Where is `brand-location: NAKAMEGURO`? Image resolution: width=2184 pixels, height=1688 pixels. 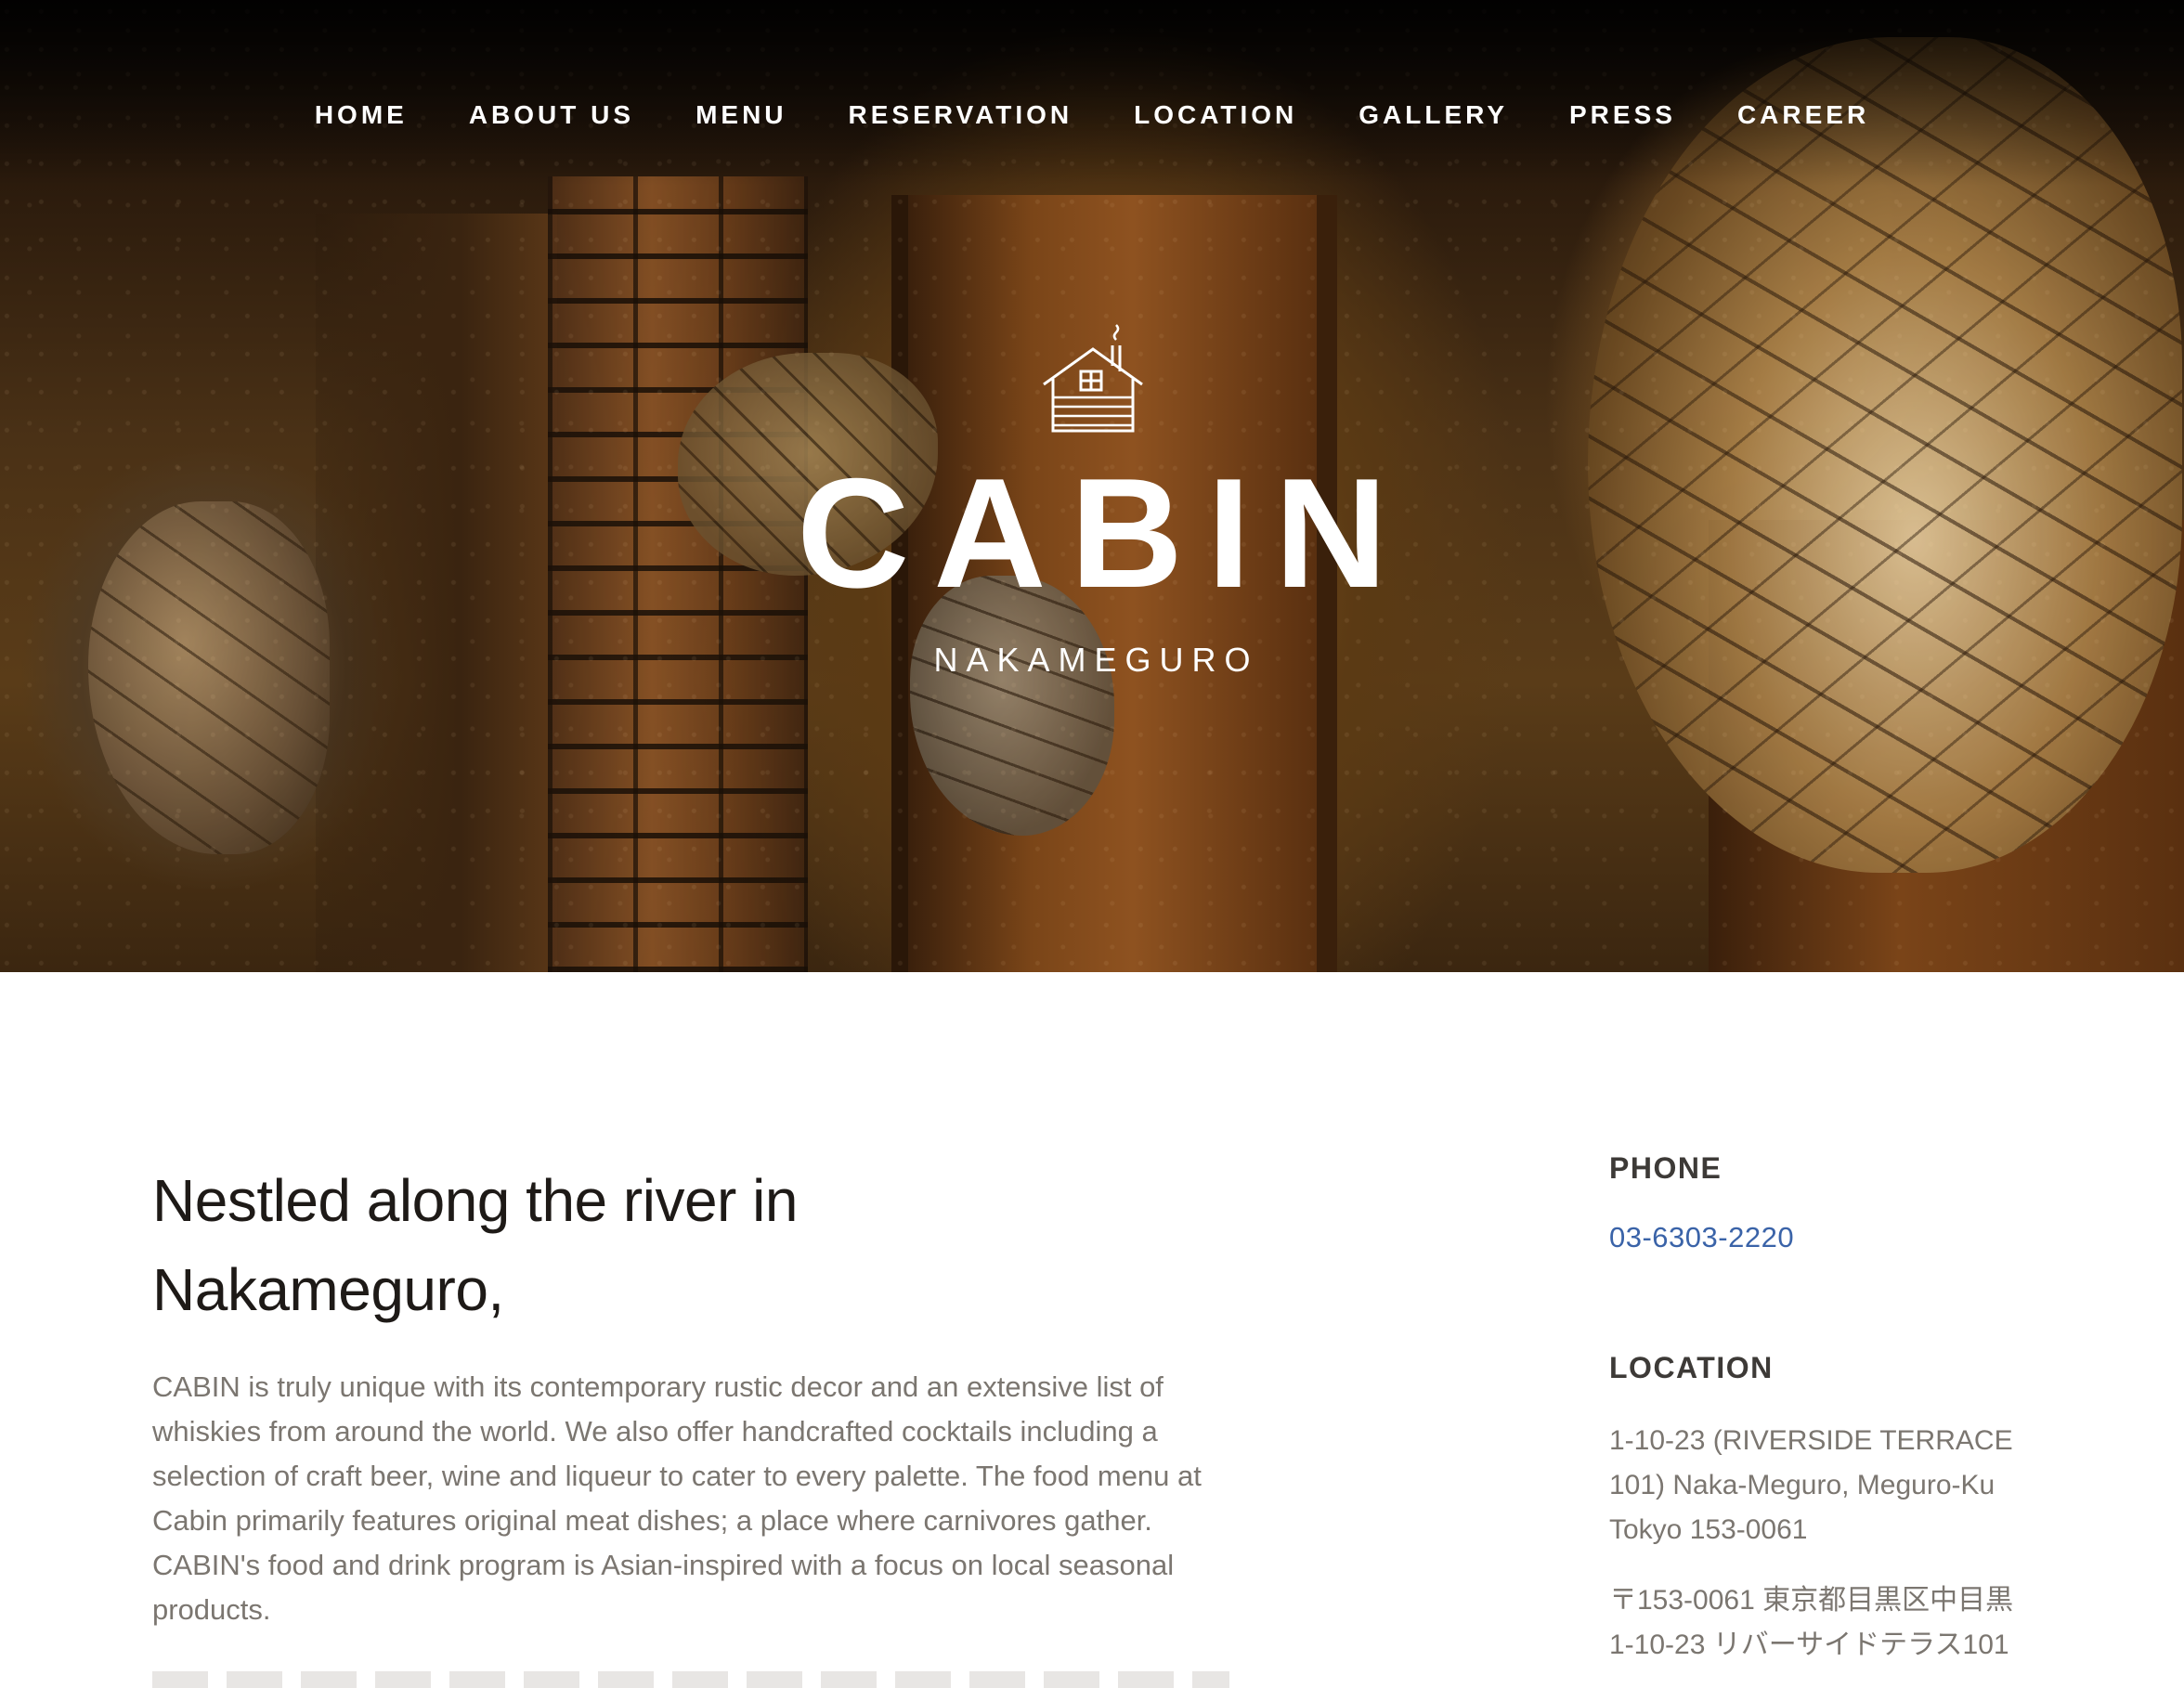
brand-location: NAKAMEGURO is located at coordinates (1096, 660).